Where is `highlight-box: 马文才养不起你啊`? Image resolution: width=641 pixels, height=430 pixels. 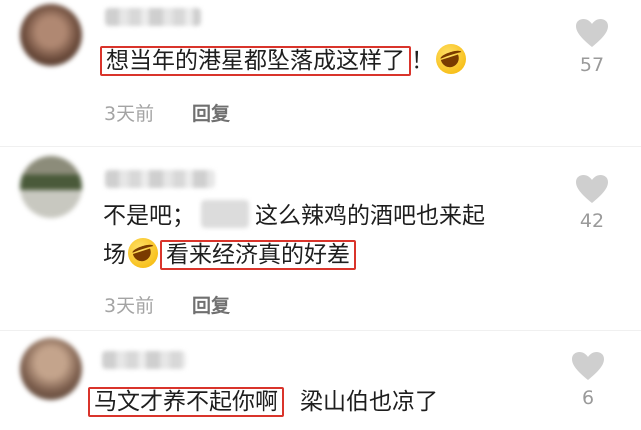
highlight-box: 马文才养不起你啊 is located at coordinates (186, 402).